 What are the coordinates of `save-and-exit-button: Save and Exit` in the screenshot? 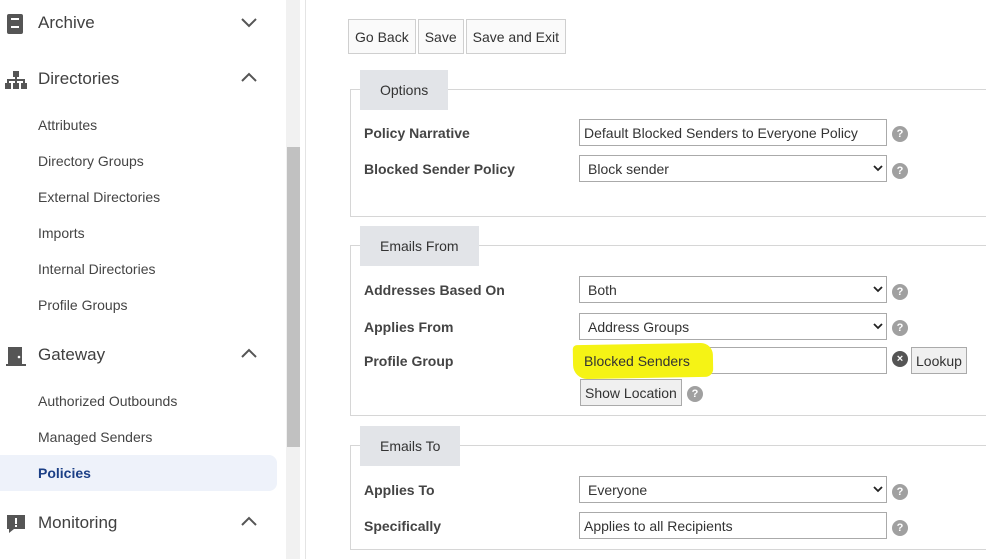 It's located at (516, 36).